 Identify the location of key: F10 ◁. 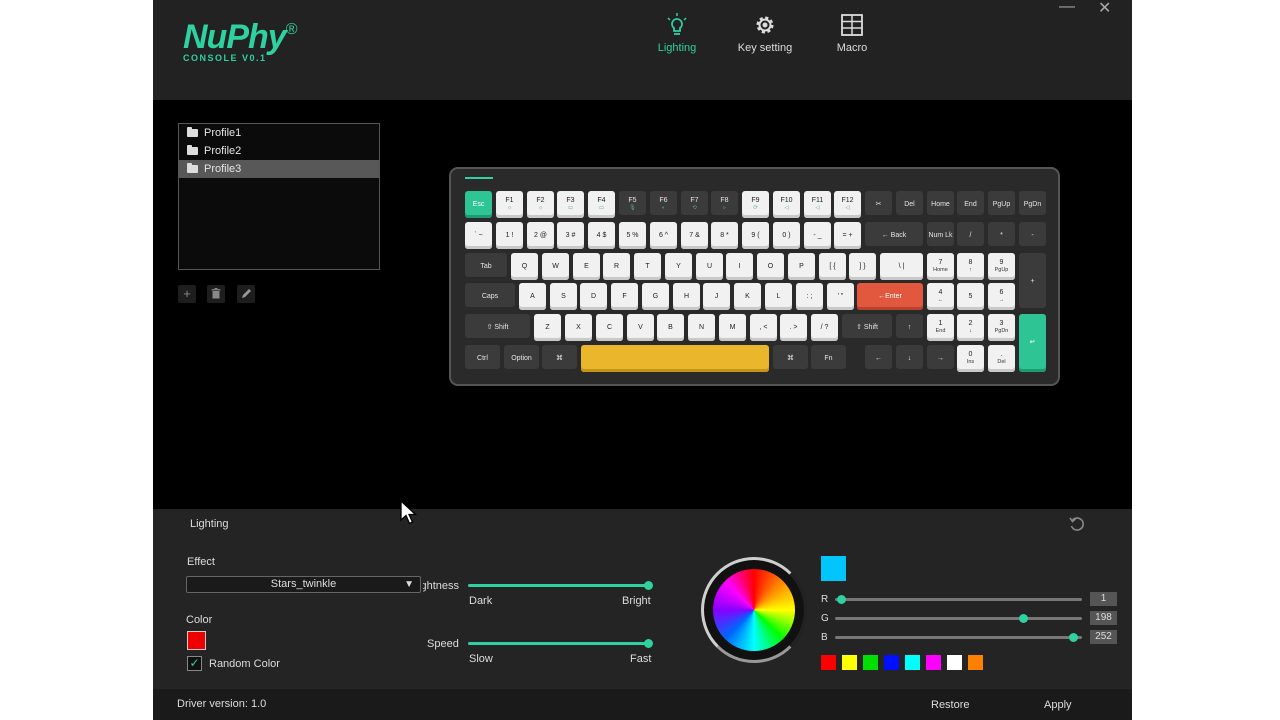
(786, 204).